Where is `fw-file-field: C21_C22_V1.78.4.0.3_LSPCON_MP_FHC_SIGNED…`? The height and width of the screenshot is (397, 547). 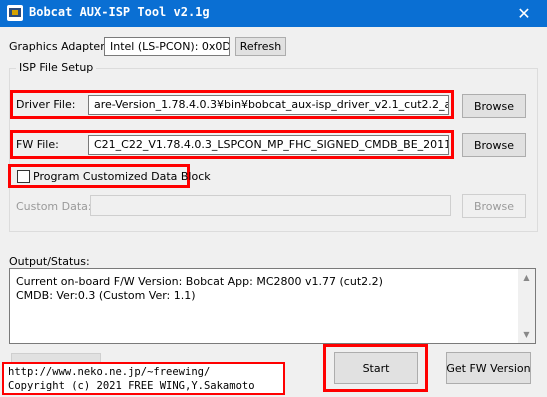 fw-file-field: C21_C22_V1.78.4.0.3_LSPCON_MP_FHC_SIGNED… is located at coordinates (268, 145).